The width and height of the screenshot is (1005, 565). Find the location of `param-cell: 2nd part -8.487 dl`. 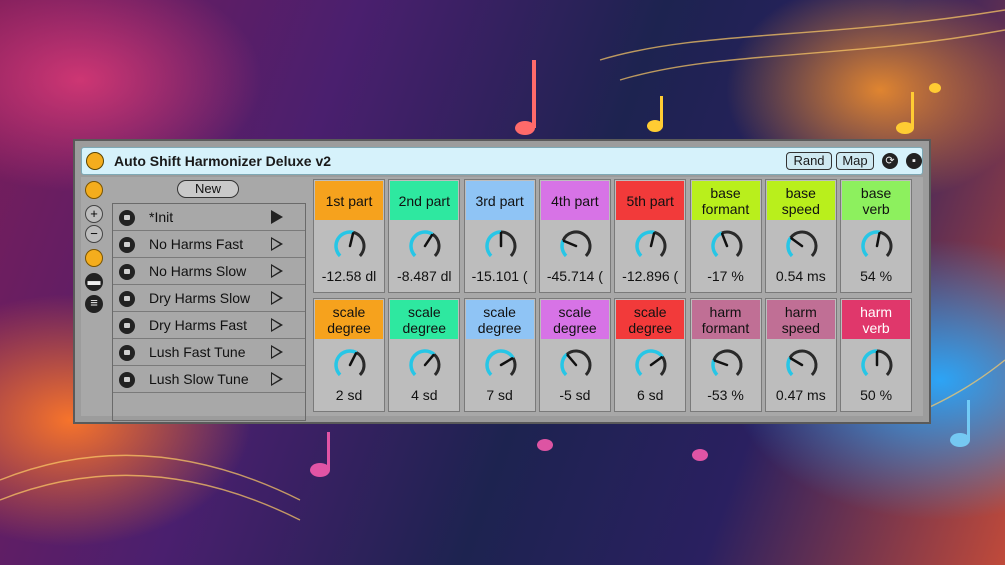

param-cell: 2nd part -8.487 dl is located at coordinates (424, 236).